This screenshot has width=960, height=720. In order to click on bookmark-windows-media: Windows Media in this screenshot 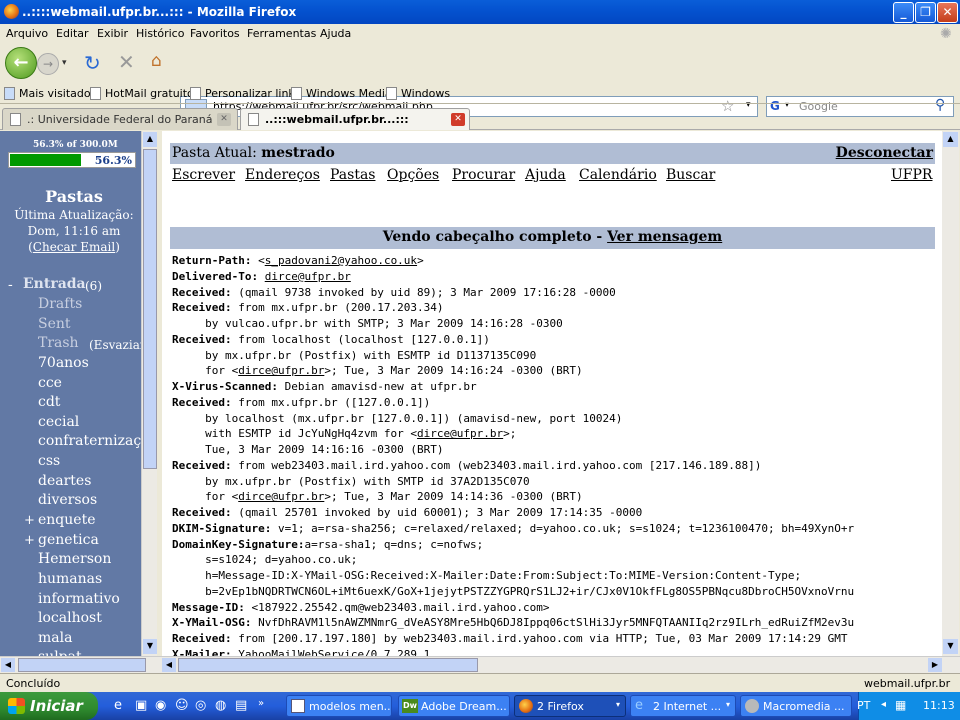, I will do `click(341, 93)`.